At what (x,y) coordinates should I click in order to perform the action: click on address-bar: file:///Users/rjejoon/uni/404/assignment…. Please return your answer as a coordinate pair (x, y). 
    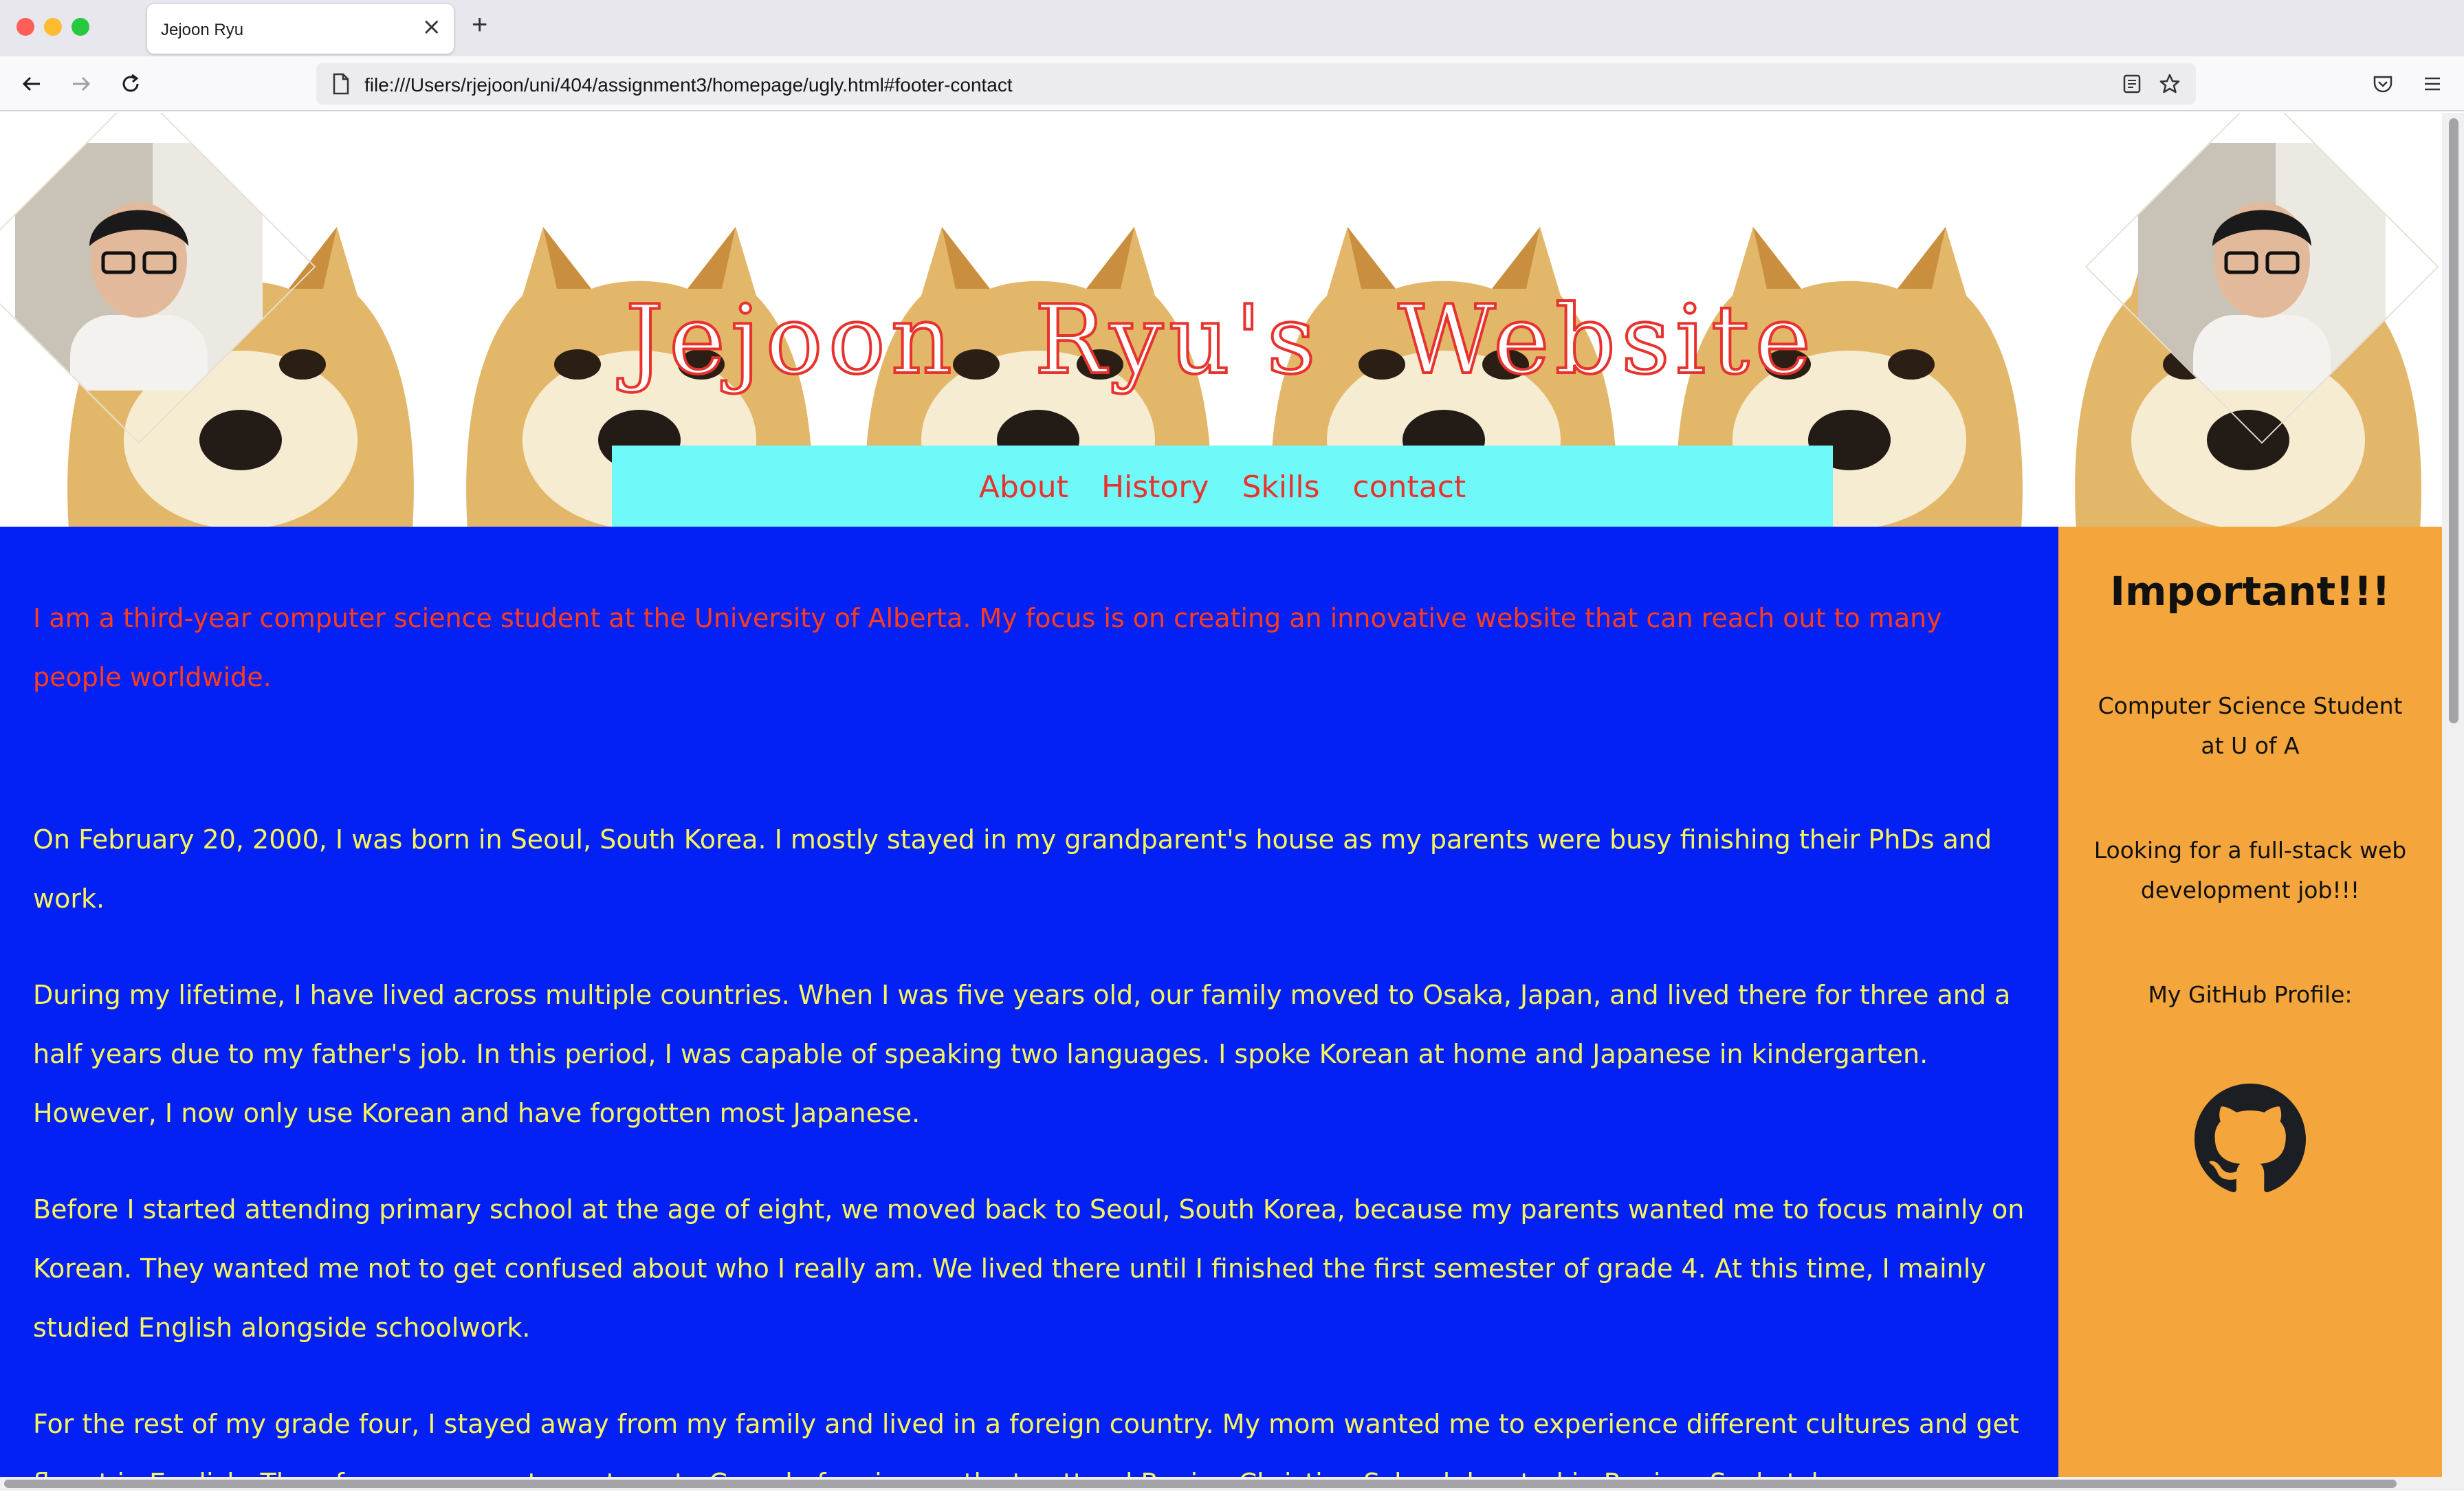
    Looking at the image, I should click on (1256, 84).